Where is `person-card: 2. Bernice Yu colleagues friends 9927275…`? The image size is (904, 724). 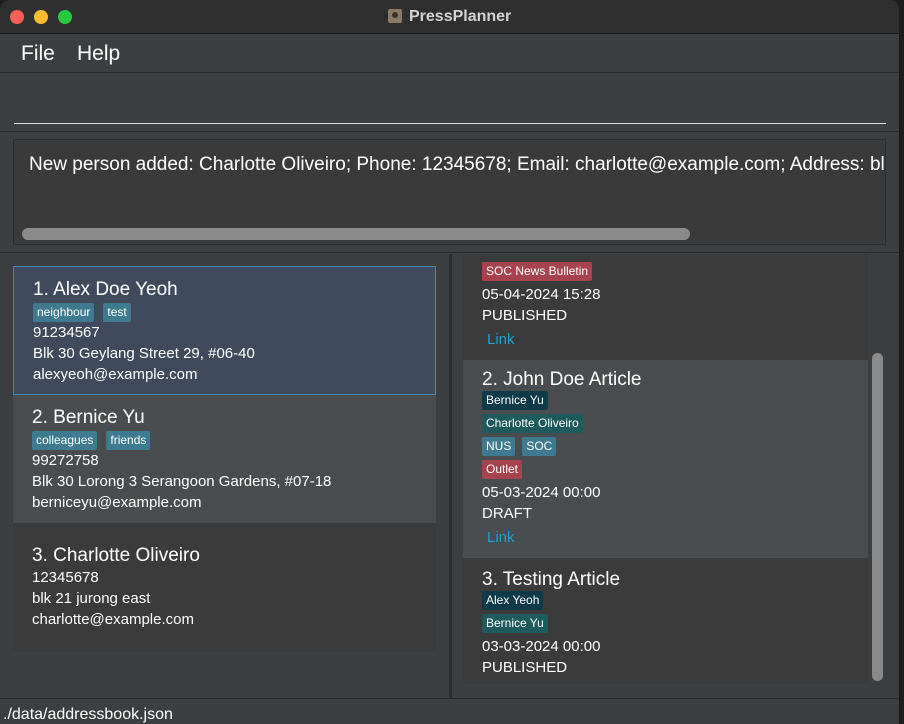 person-card: 2. Bernice Yu colleagues friends 9927275… is located at coordinates (224, 459).